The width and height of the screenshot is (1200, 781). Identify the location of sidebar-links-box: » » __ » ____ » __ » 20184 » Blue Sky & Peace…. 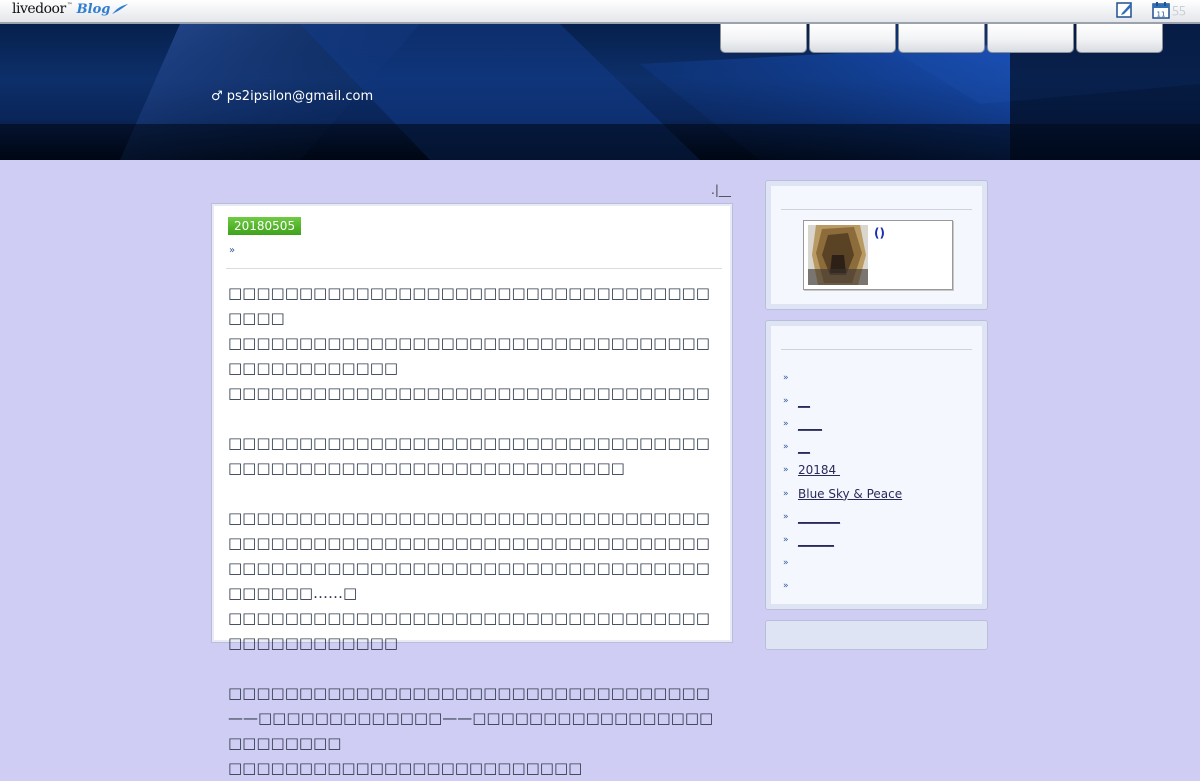
(876, 465).